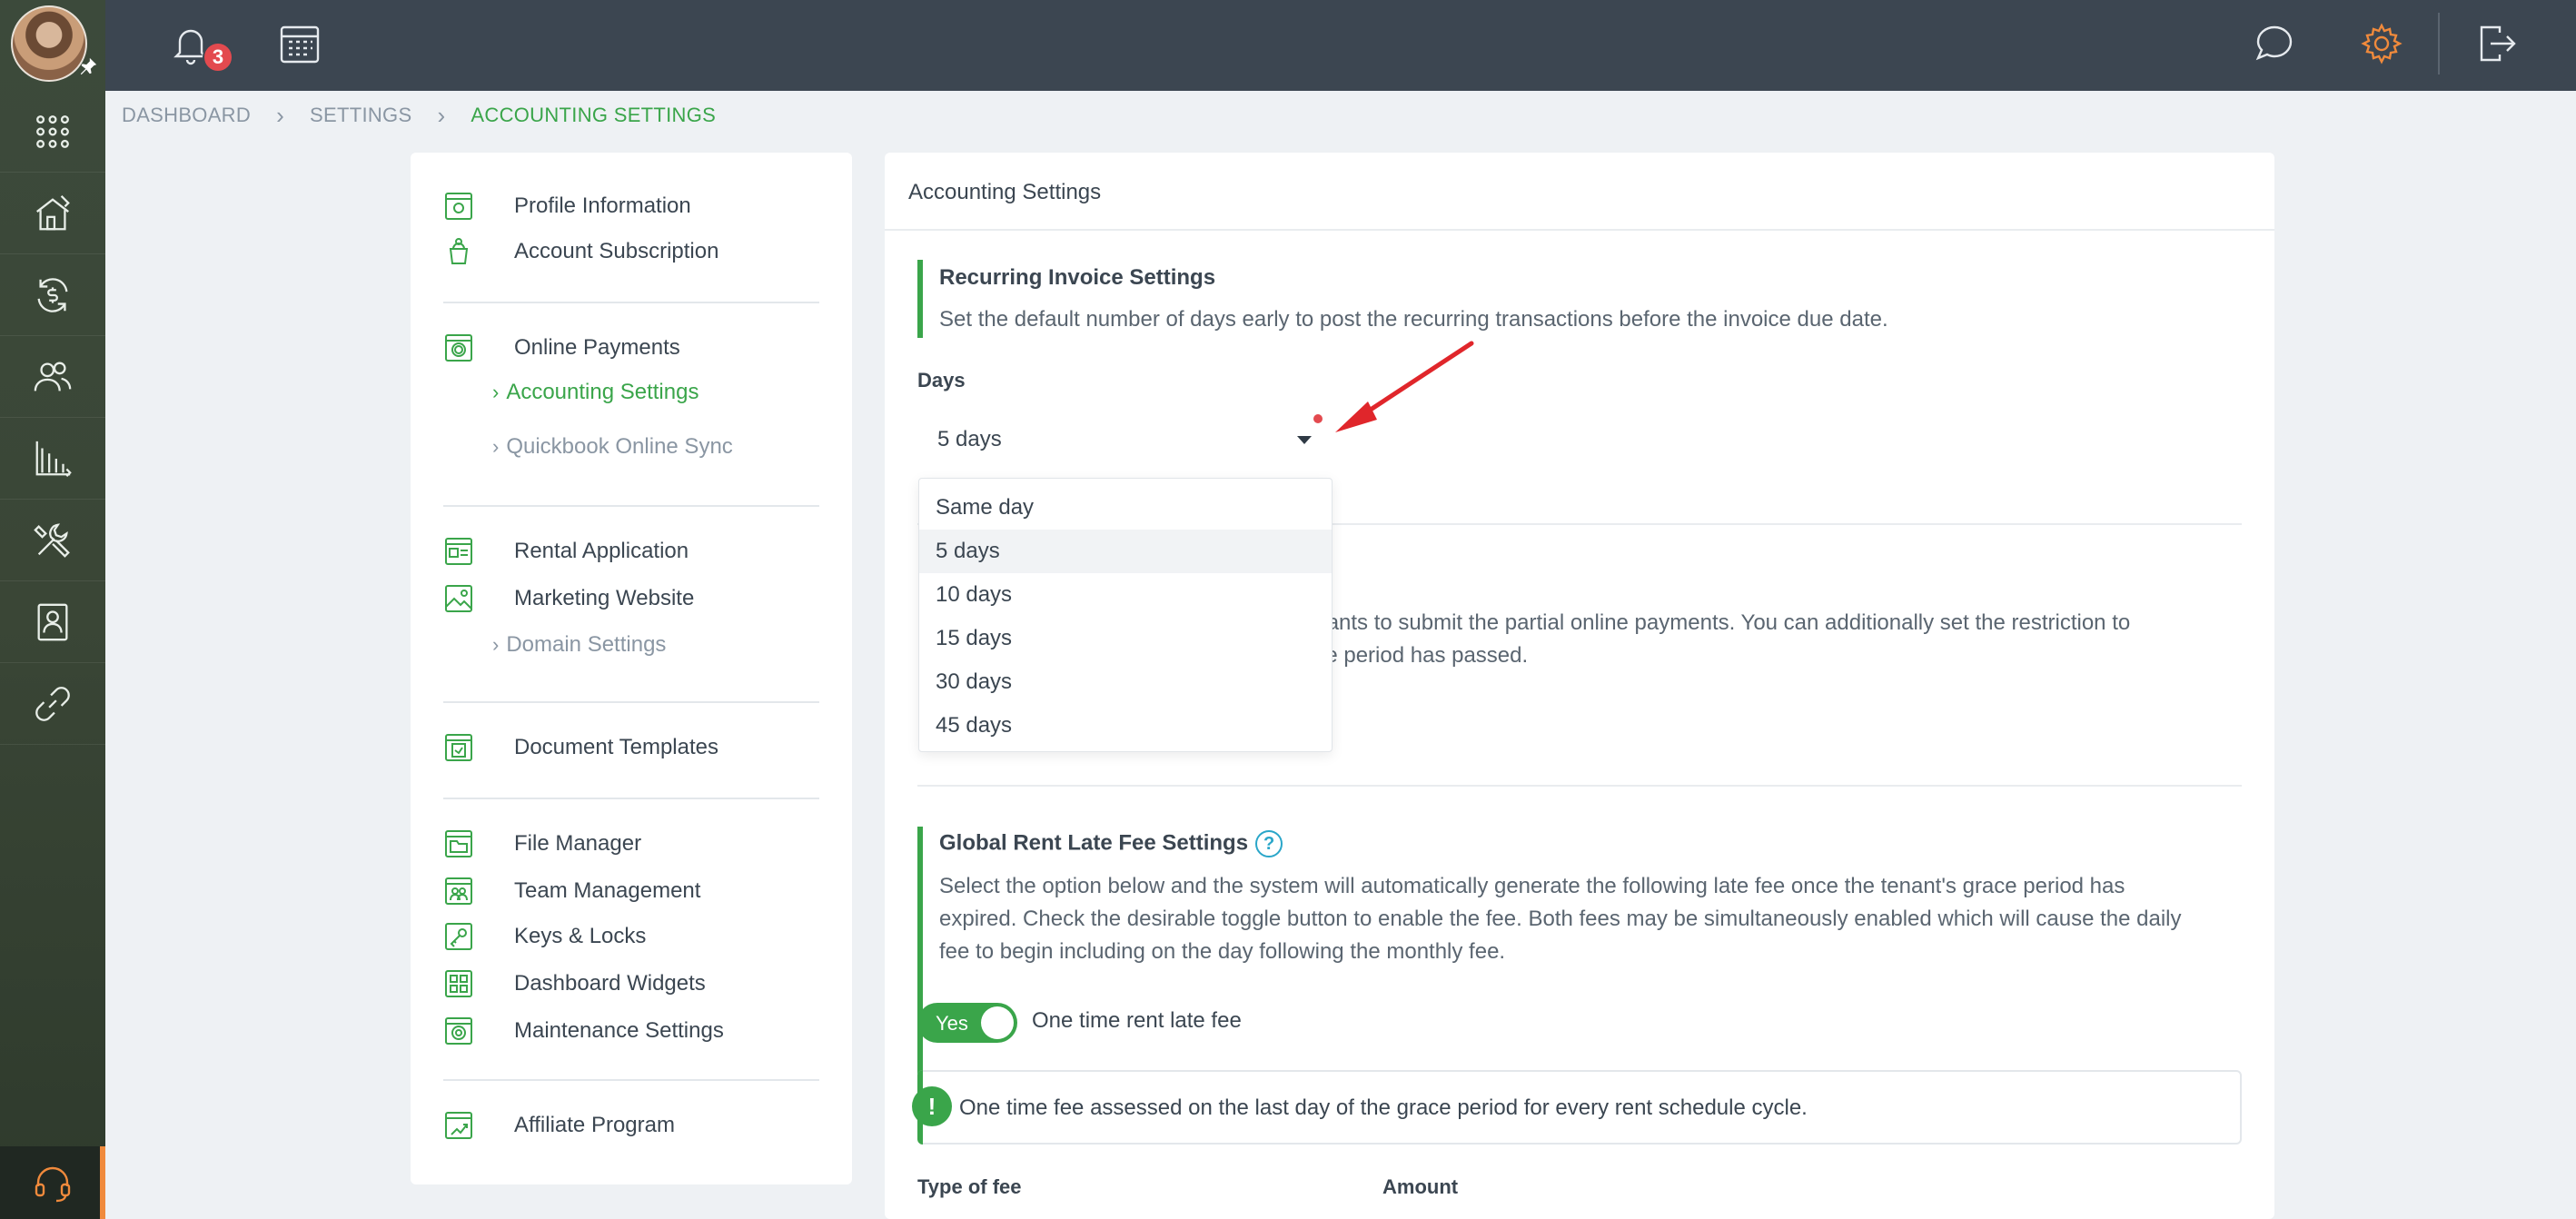 The width and height of the screenshot is (2576, 1219). Describe the element at coordinates (1125, 726) in the screenshot. I see `days-option: 45 days` at that location.